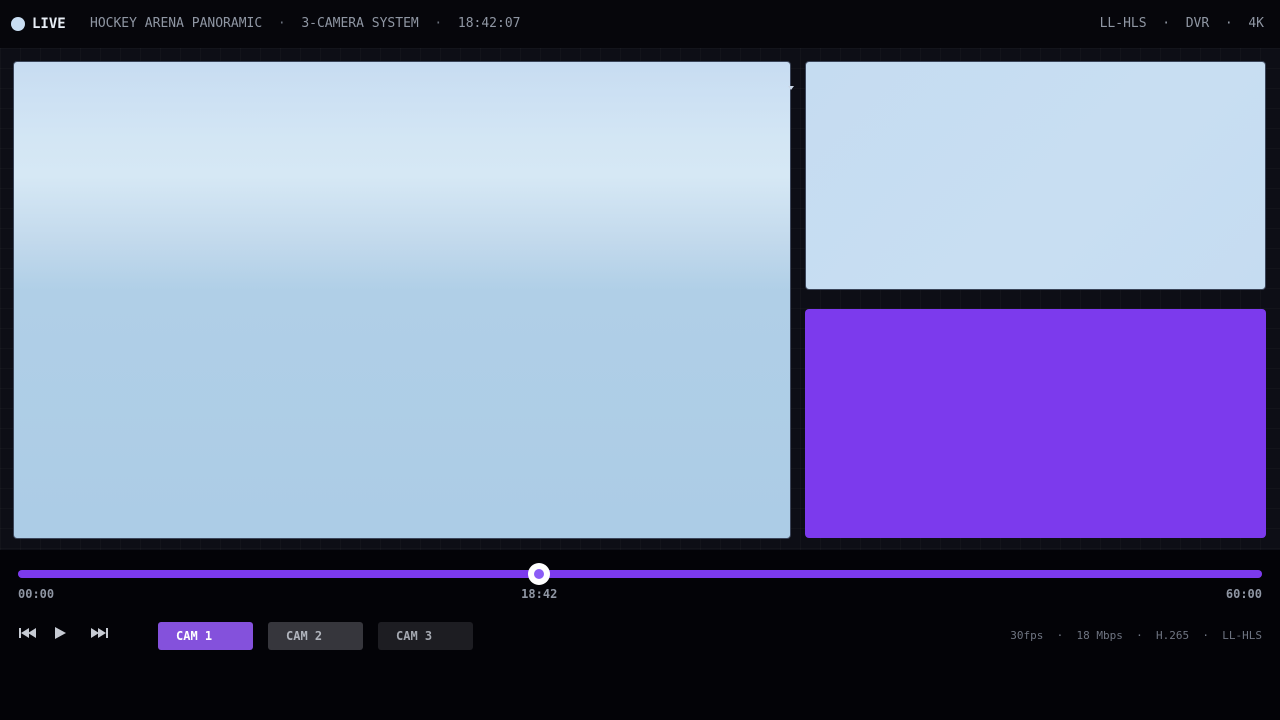 This screenshot has height=720, width=1280. Describe the element at coordinates (1242, 635) in the screenshot. I see `info-protocol: LL-HLS` at that location.